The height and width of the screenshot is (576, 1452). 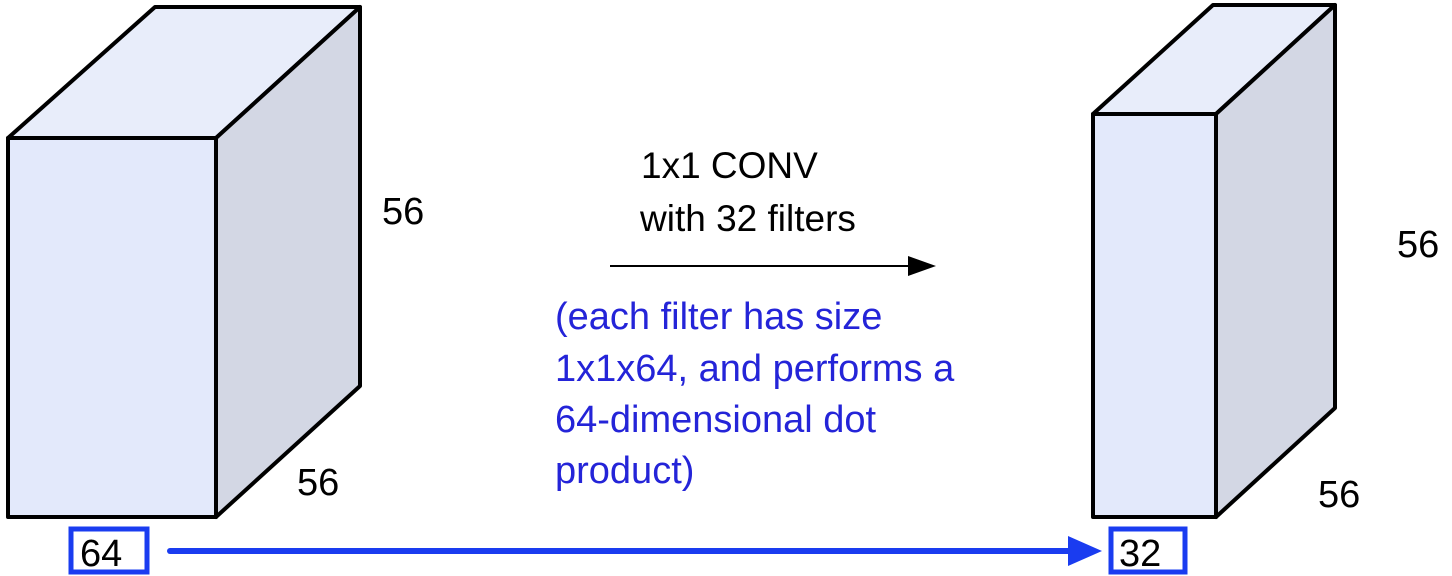 What do you see at coordinates (403, 212) in the screenshot?
I see `input-height-label: 56` at bounding box center [403, 212].